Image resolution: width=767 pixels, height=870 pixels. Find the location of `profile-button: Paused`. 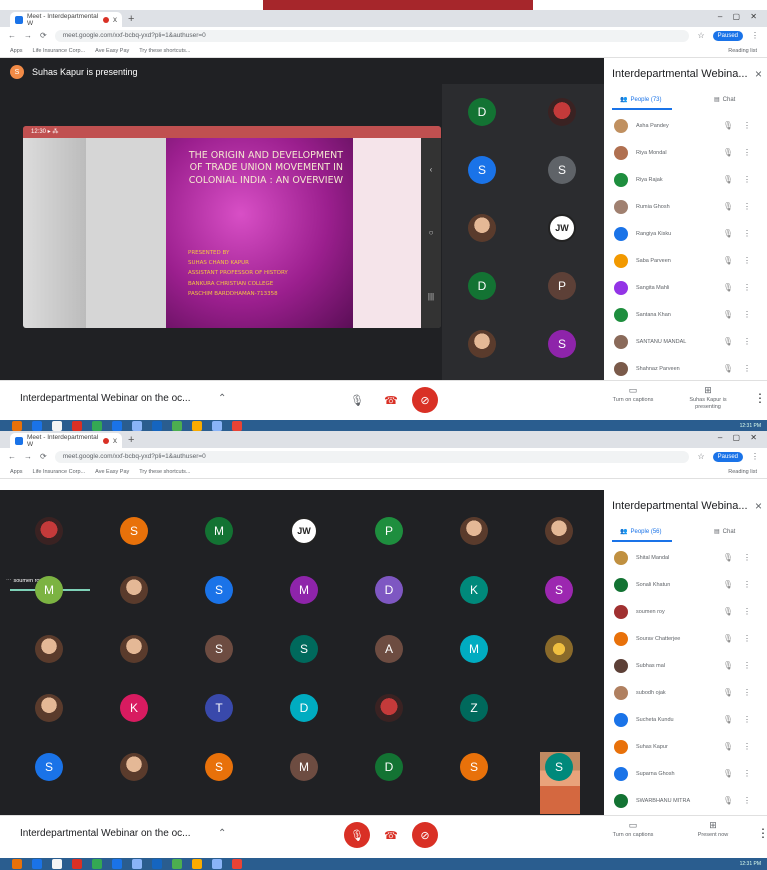

profile-button: Paused is located at coordinates (727, 35).